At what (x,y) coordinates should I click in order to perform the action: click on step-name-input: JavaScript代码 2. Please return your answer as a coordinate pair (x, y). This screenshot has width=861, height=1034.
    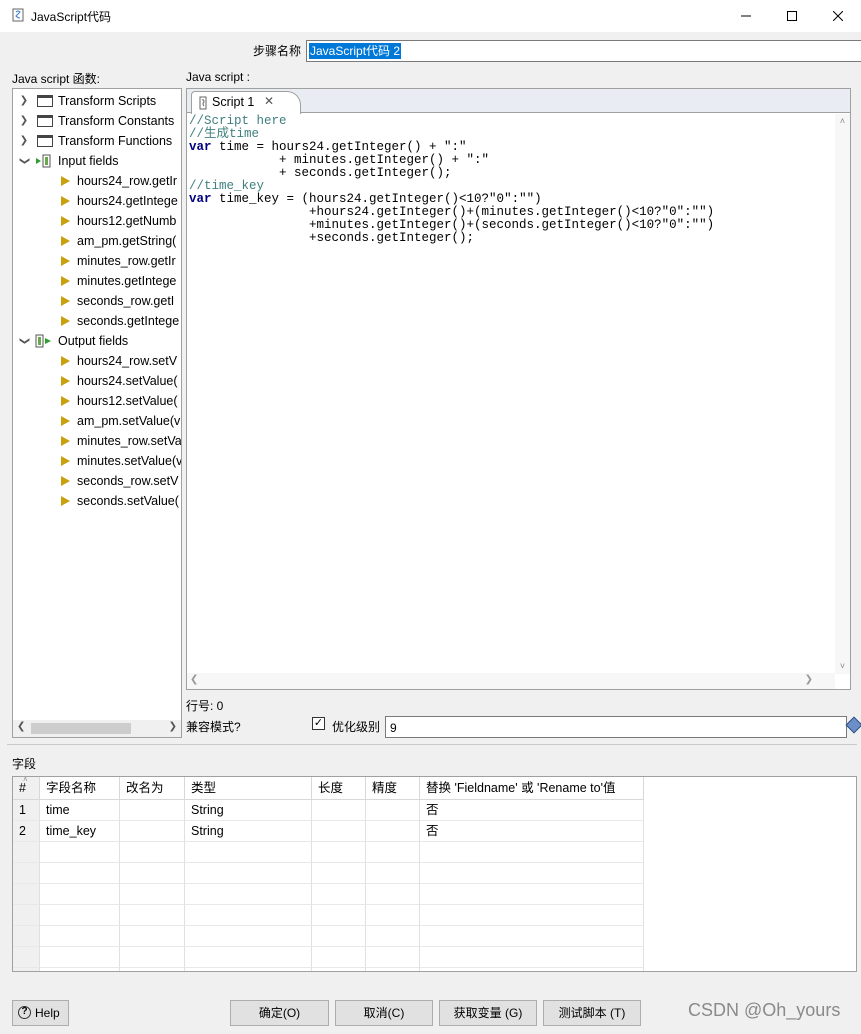
    Looking at the image, I should click on (583, 51).